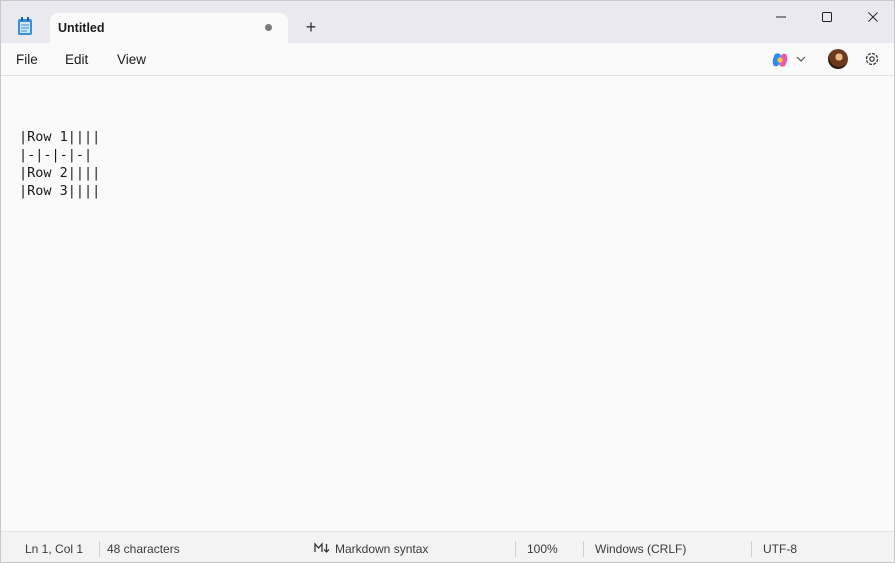  Describe the element at coordinates (542, 549) in the screenshot. I see `zoom-level: 100%` at that location.